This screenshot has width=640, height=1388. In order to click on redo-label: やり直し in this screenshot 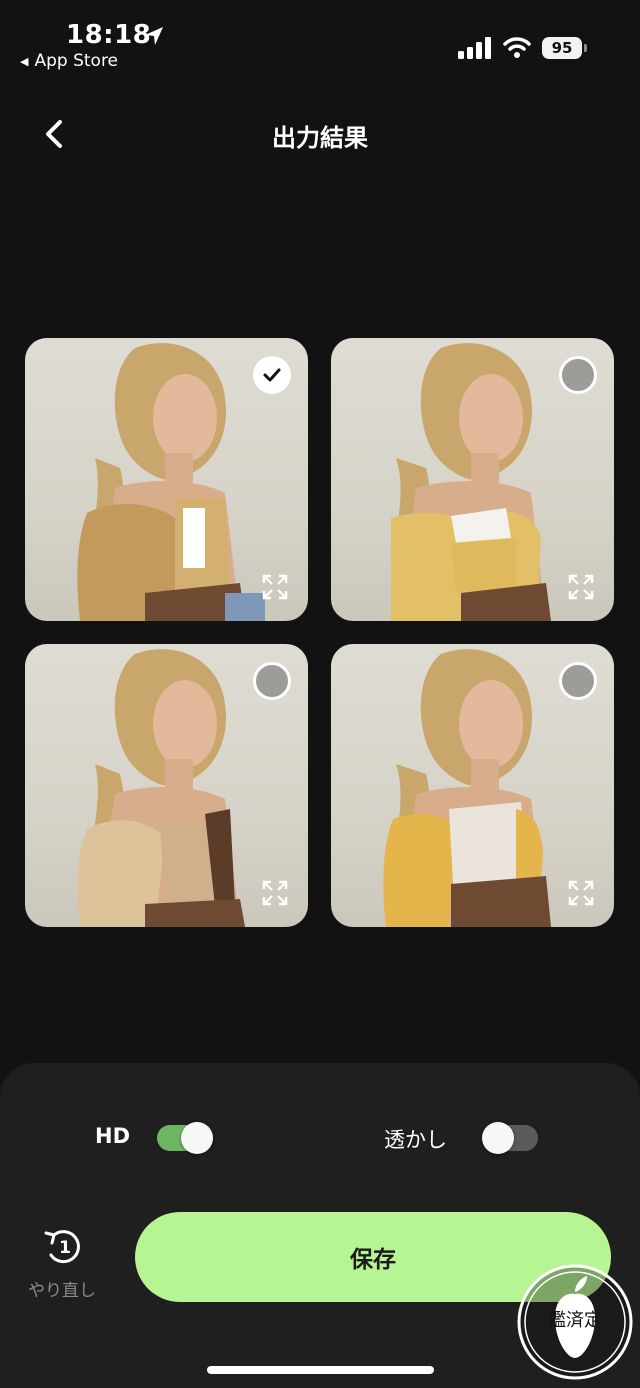, I will do `click(62, 1288)`.